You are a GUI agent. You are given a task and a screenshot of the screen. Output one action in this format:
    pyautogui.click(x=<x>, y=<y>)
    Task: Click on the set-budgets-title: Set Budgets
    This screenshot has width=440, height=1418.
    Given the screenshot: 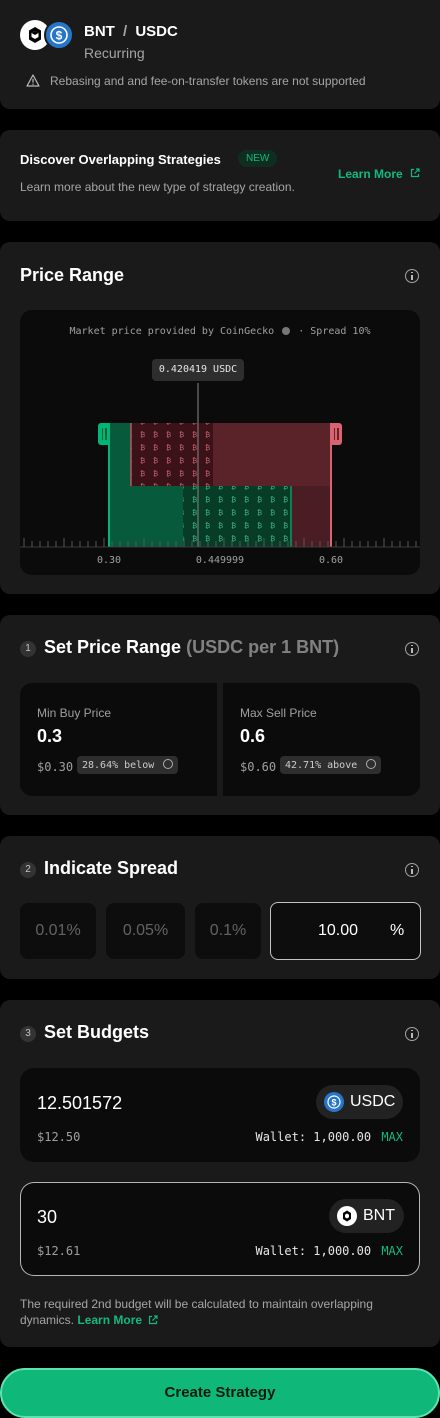 What is the action you would take?
    pyautogui.click(x=97, y=1032)
    